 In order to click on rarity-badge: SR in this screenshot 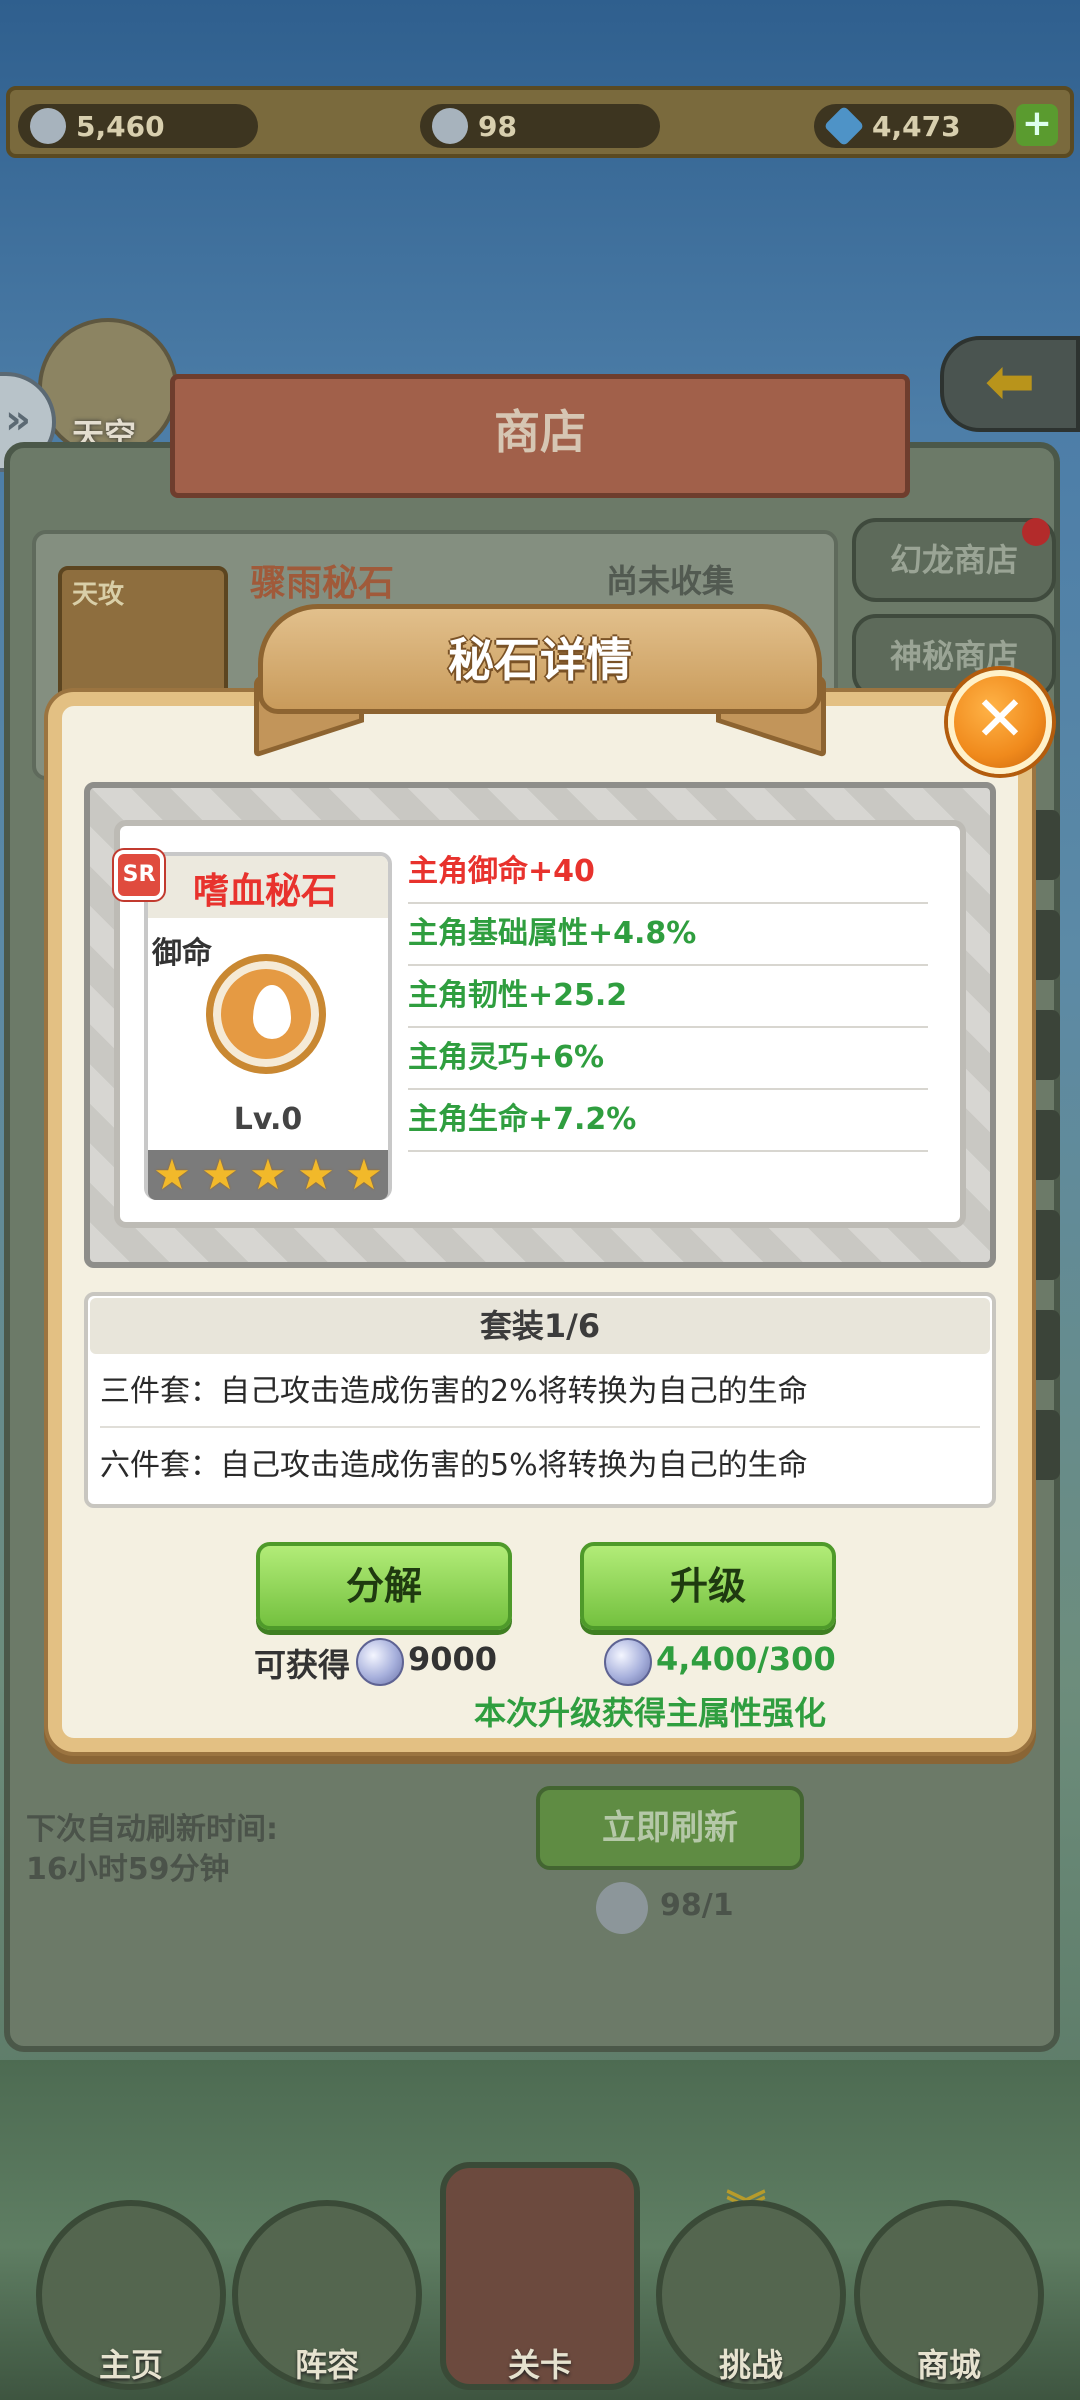, I will do `click(139, 875)`.